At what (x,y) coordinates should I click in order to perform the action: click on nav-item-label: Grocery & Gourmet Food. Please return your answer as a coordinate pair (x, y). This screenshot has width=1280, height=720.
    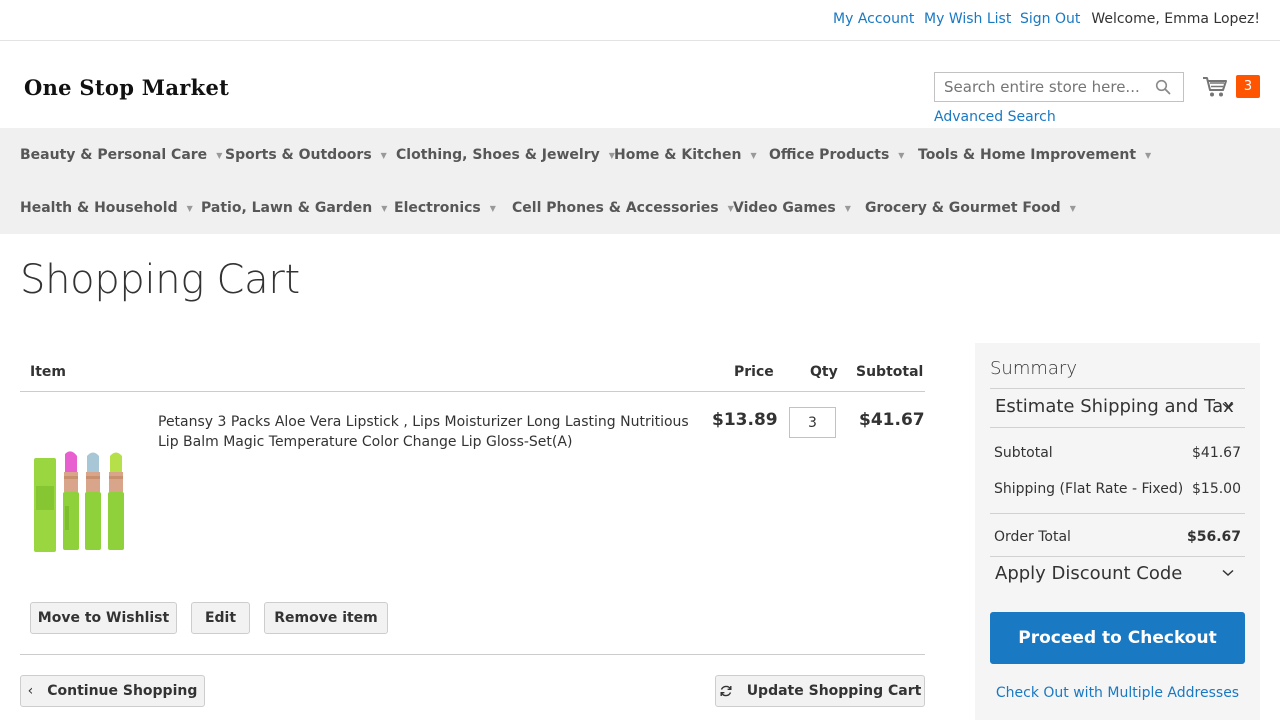
    Looking at the image, I should click on (963, 208).